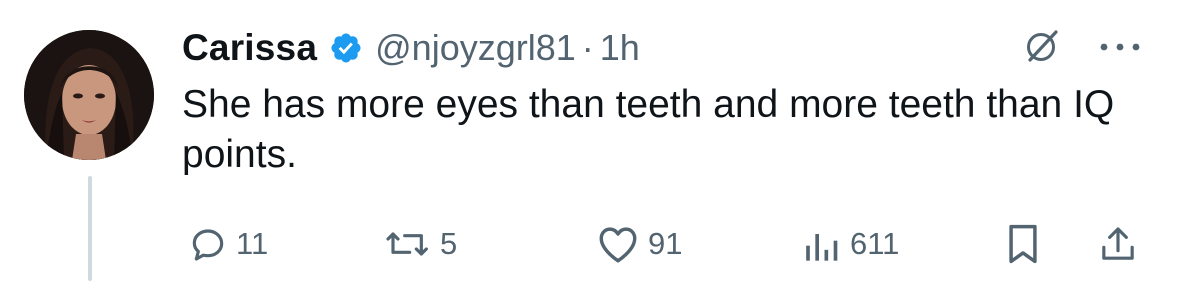 This screenshot has width=1178, height=281. Describe the element at coordinates (208, 244) in the screenshot. I see `reply-icon` at that location.